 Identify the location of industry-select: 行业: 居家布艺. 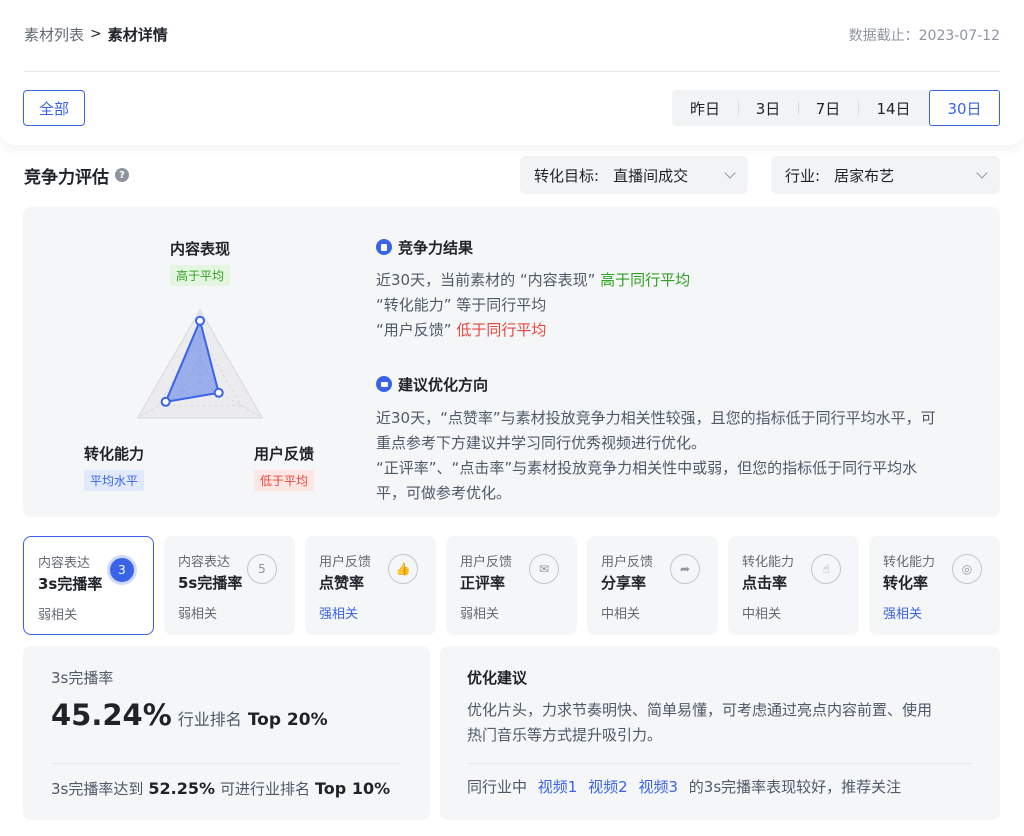
(885, 175).